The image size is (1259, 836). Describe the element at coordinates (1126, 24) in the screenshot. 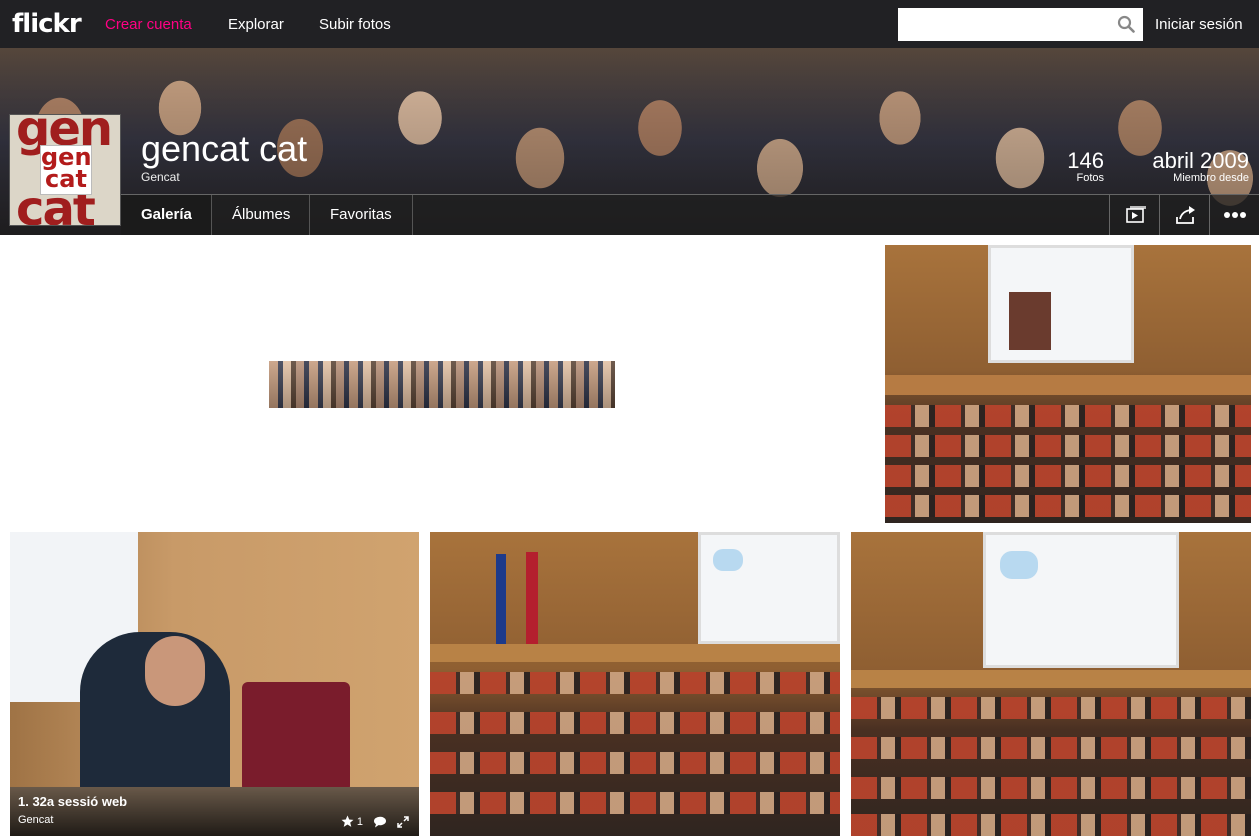

I see `search-icon` at that location.